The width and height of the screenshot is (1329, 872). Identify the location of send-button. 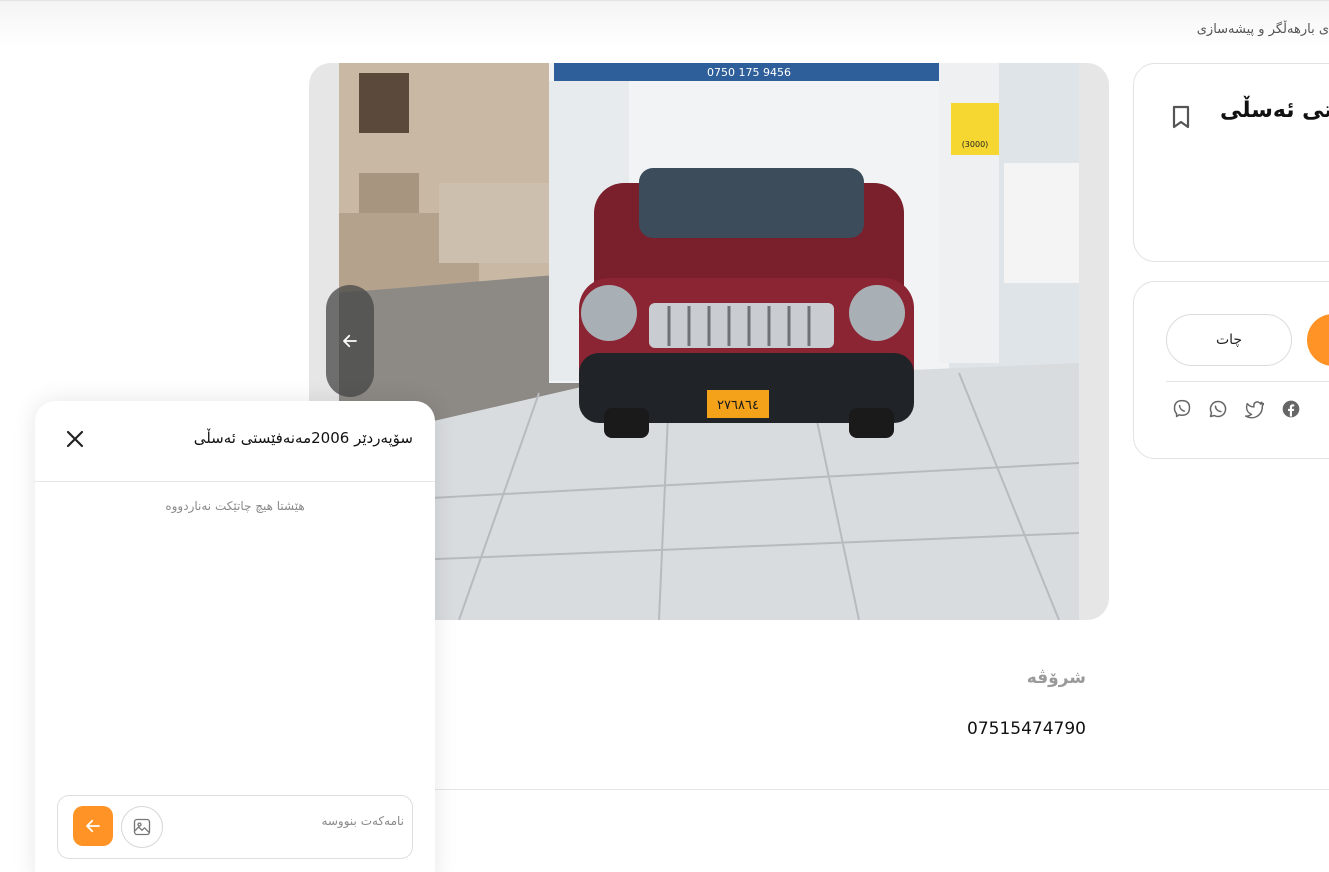
(93, 826).